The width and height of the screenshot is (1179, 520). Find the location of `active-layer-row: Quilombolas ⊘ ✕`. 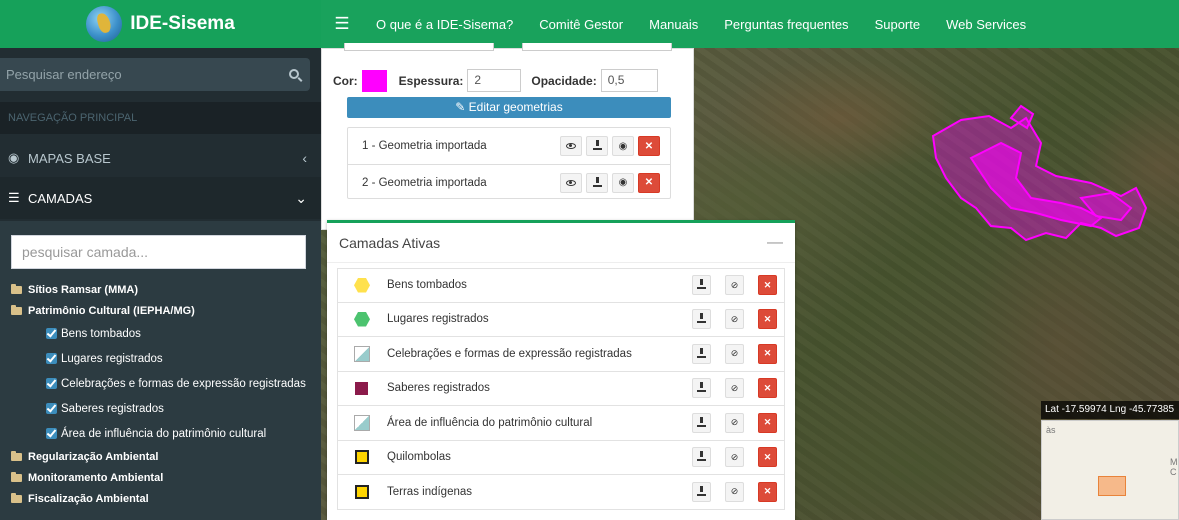

active-layer-row: Quilombolas ⊘ ✕ is located at coordinates (561, 457).